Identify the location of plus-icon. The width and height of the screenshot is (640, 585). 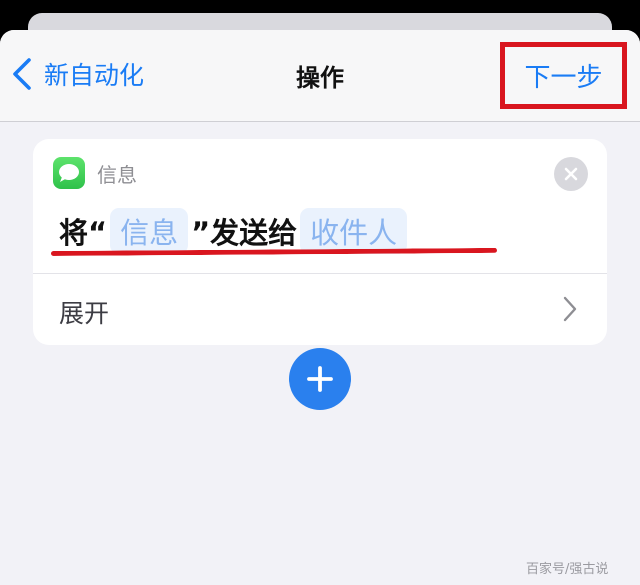
(320, 379).